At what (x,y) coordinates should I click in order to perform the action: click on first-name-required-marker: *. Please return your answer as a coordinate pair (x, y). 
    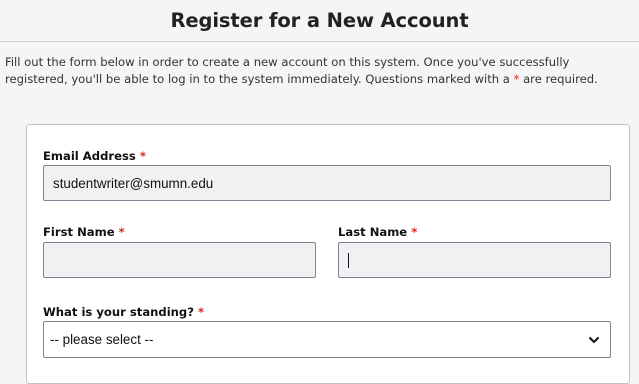
    Looking at the image, I should click on (121, 232).